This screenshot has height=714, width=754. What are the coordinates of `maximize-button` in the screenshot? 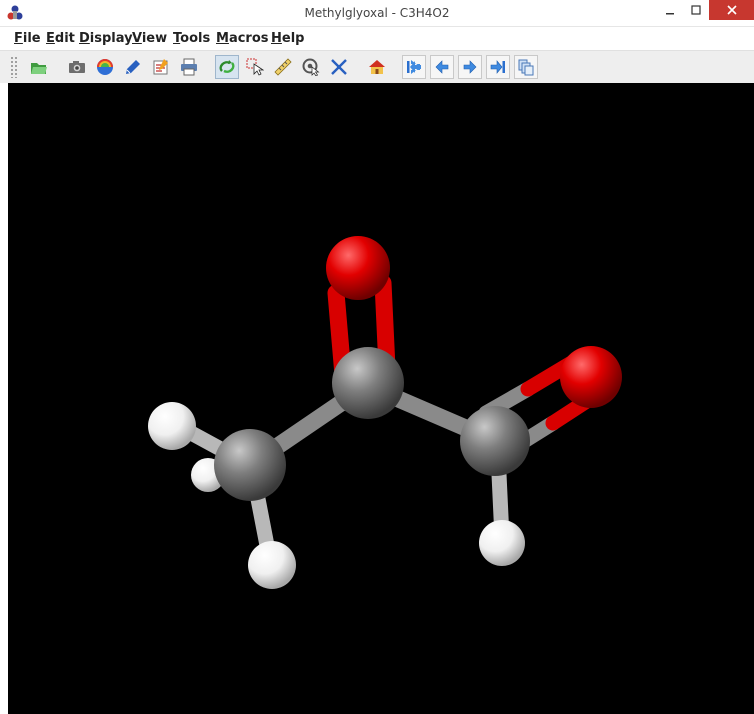 It's located at (696, 10).